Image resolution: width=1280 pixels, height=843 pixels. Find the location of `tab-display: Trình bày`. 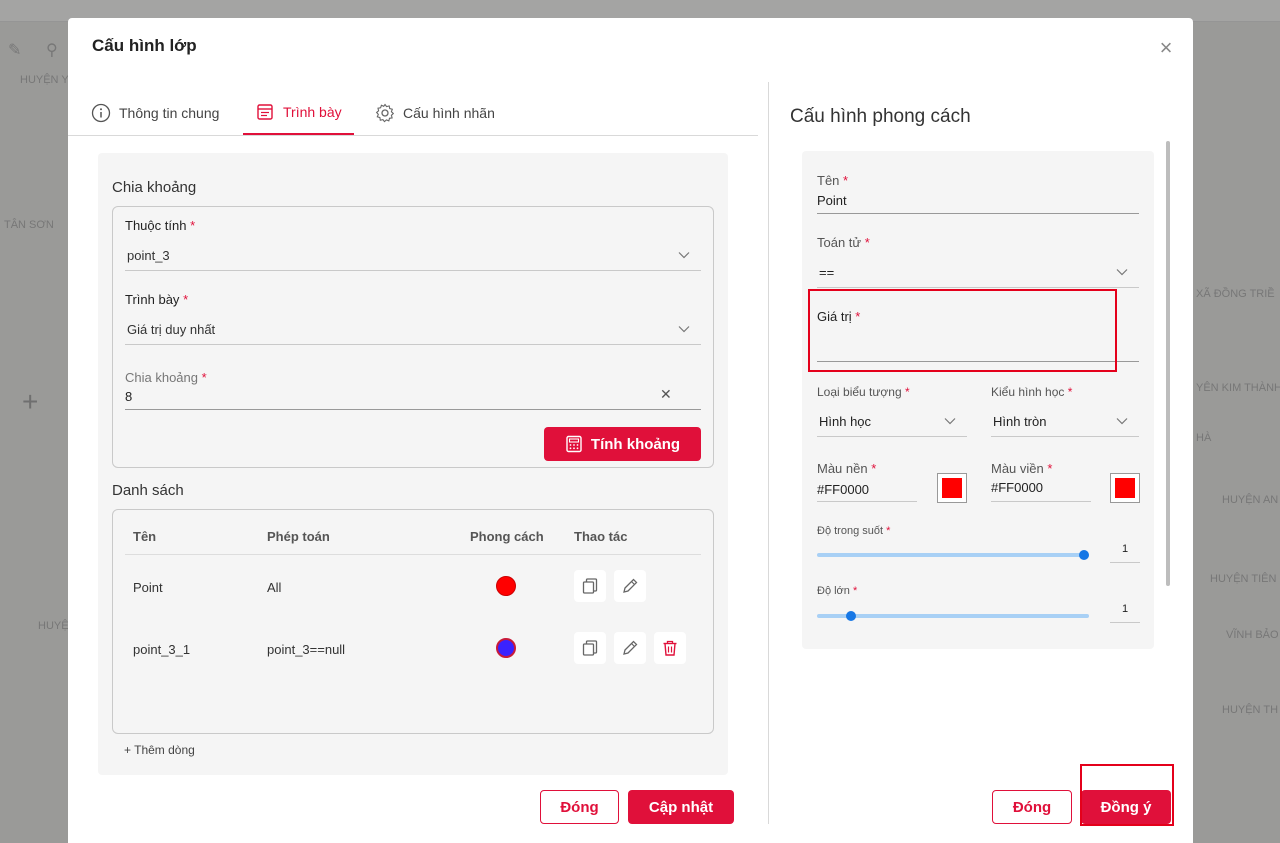

tab-display: Trình bày is located at coordinates (298, 112).